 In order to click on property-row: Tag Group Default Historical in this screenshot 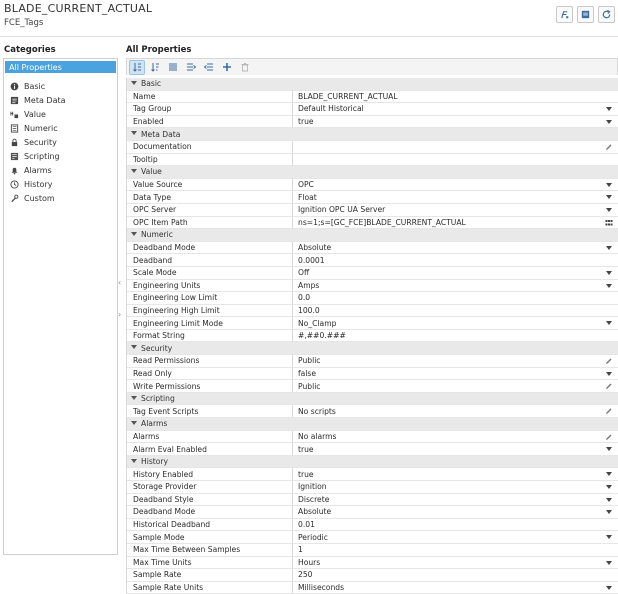, I will do `click(372, 109)`.